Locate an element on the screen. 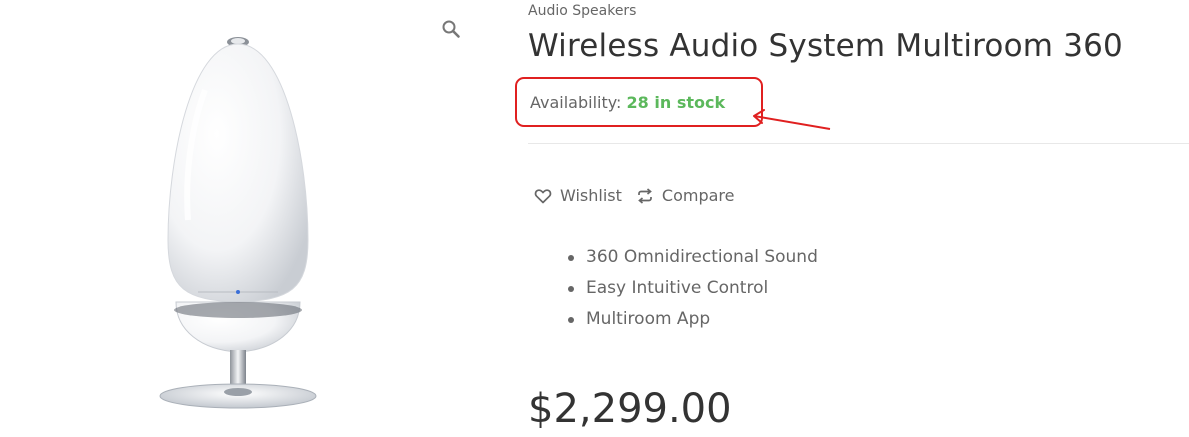  divider is located at coordinates (858, 143).